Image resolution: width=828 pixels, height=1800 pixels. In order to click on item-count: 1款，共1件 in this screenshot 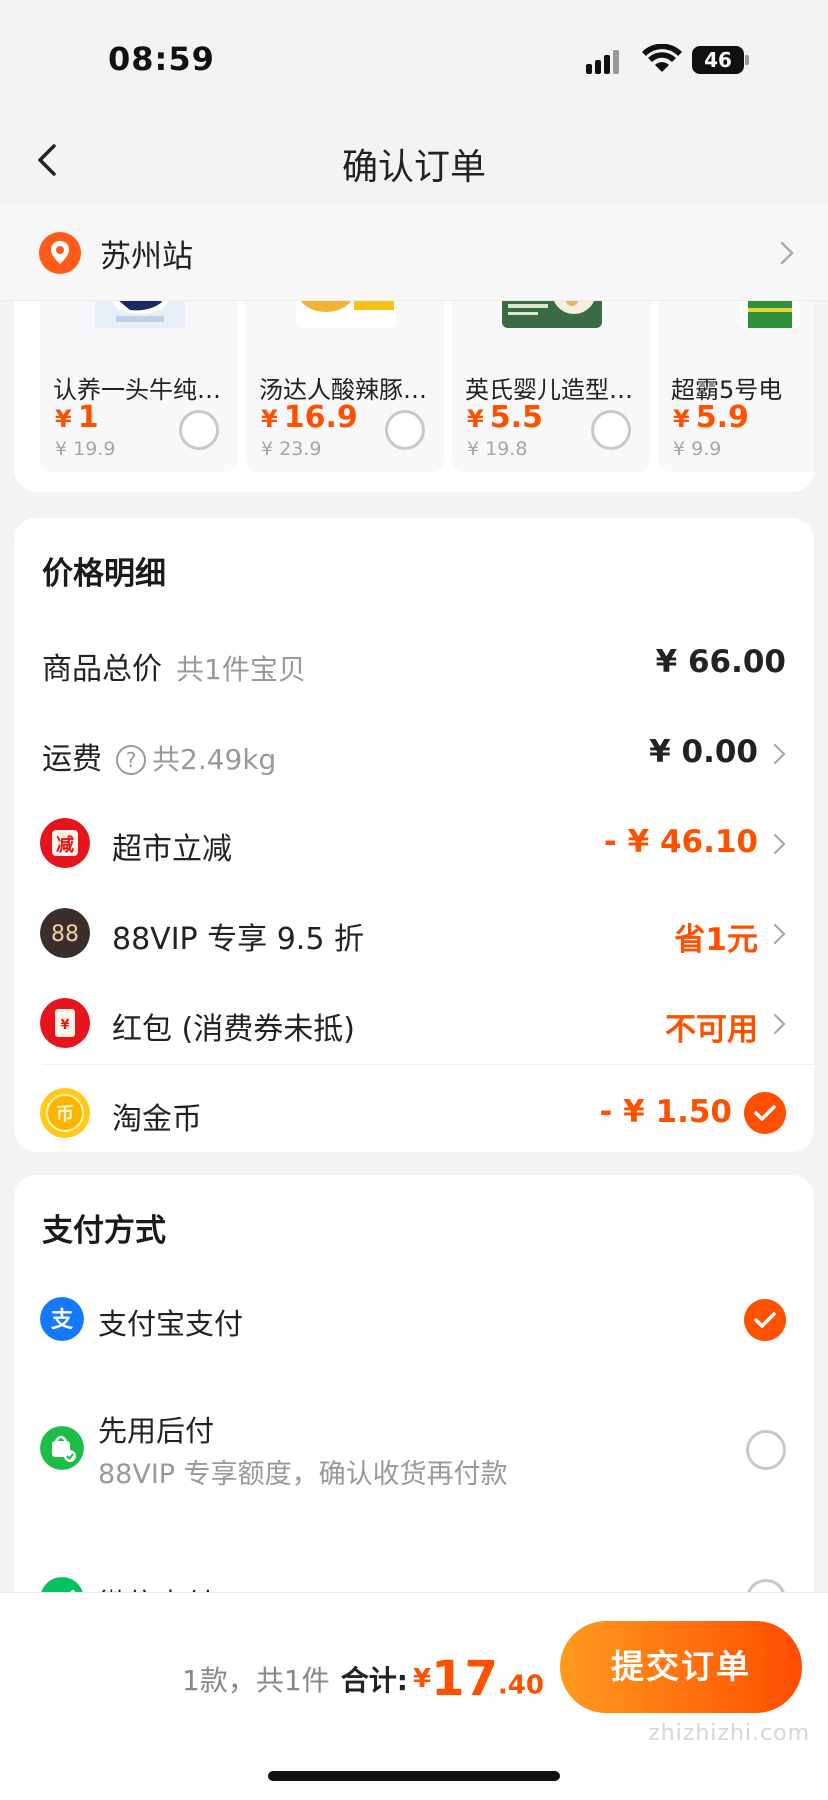, I will do `click(256, 1680)`.